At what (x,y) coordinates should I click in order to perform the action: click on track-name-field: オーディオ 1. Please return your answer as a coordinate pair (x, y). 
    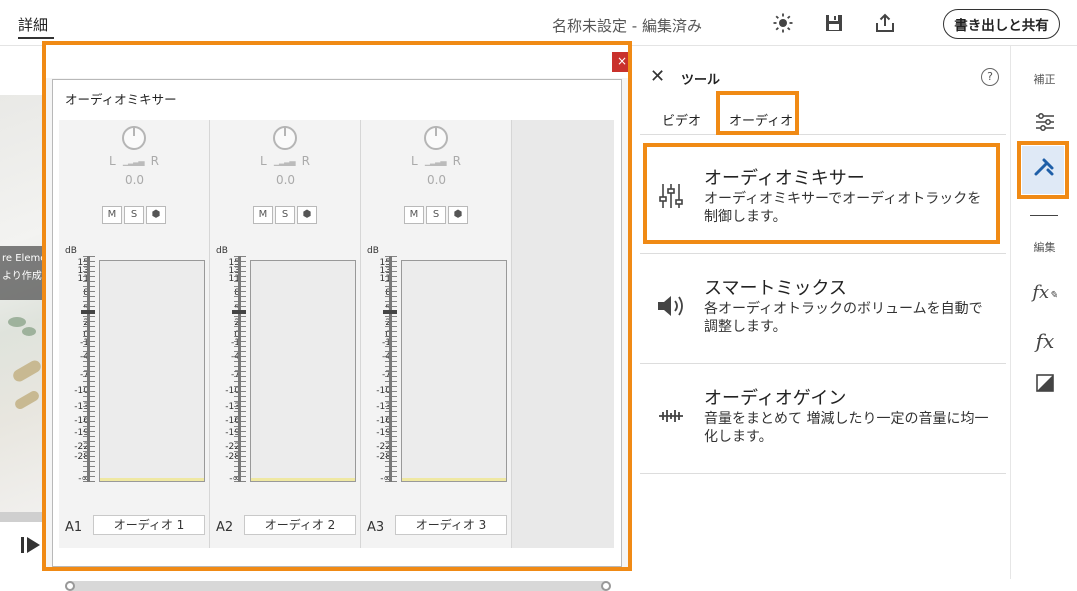
    Looking at the image, I should click on (149, 525).